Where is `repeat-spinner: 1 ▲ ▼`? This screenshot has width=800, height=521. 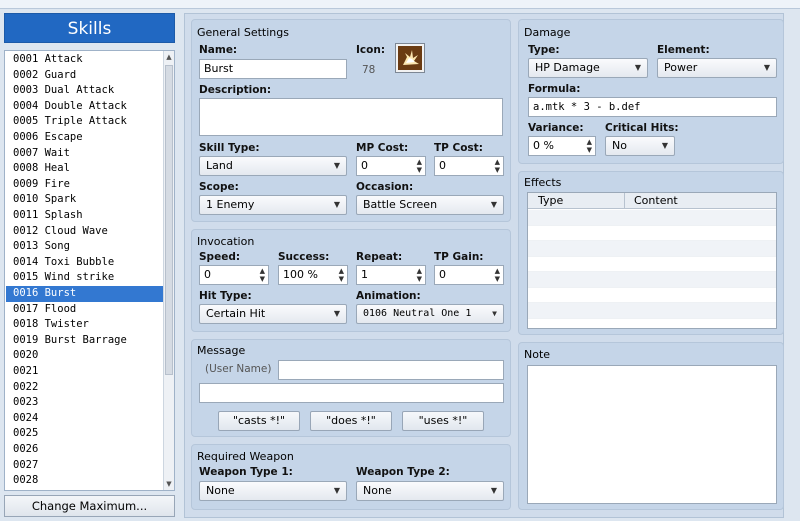 repeat-spinner: 1 ▲ ▼ is located at coordinates (391, 275).